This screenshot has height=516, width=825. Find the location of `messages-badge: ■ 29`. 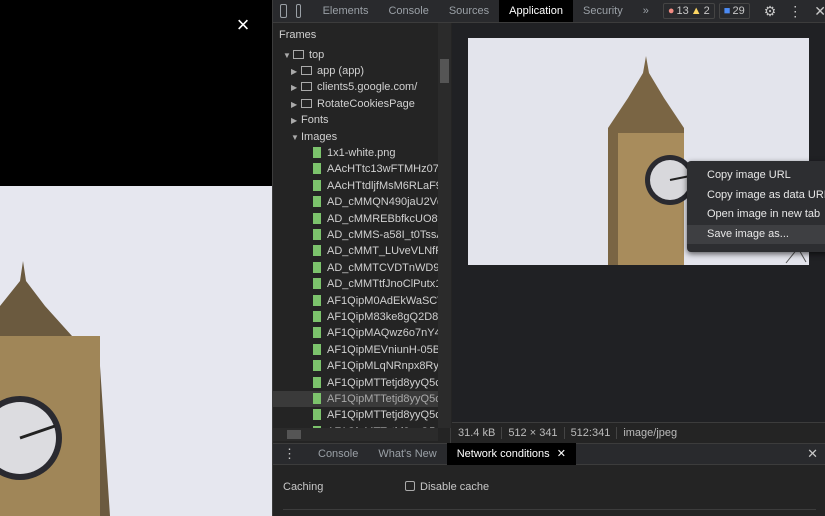

messages-badge: ■ 29 is located at coordinates (734, 11).